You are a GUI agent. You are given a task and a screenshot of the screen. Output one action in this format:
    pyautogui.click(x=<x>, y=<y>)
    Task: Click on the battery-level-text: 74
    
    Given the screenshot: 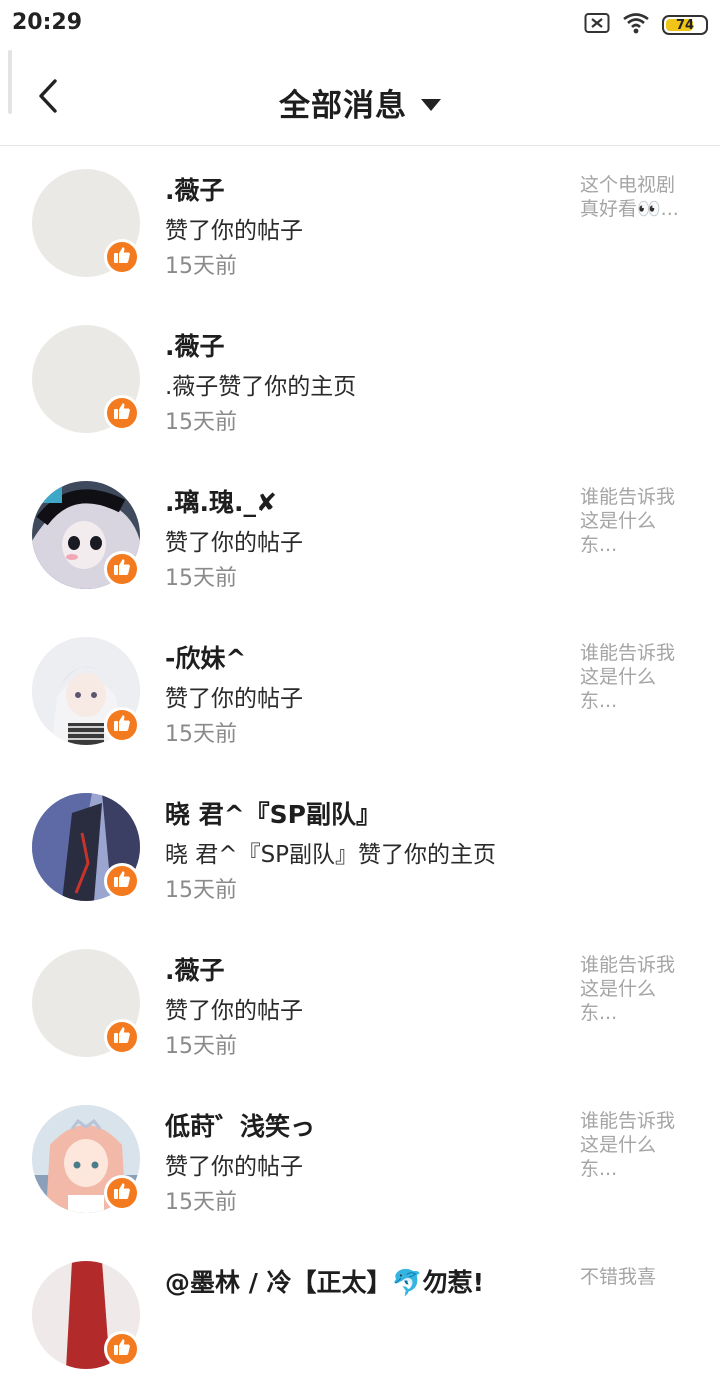 What is the action you would take?
    pyautogui.click(x=685, y=25)
    